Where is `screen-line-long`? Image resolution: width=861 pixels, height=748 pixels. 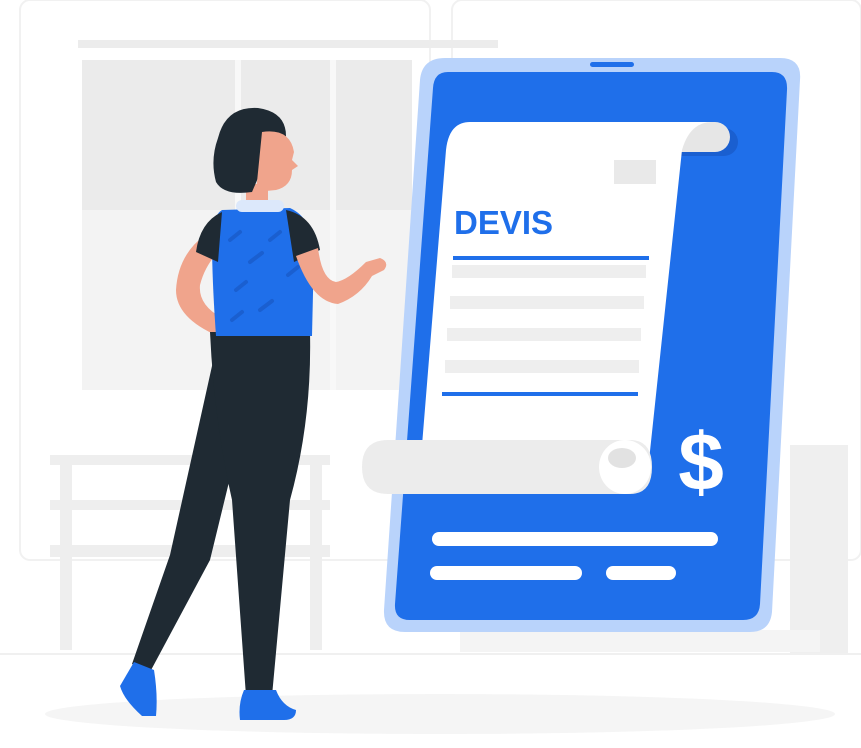 screen-line-long is located at coordinates (575, 539).